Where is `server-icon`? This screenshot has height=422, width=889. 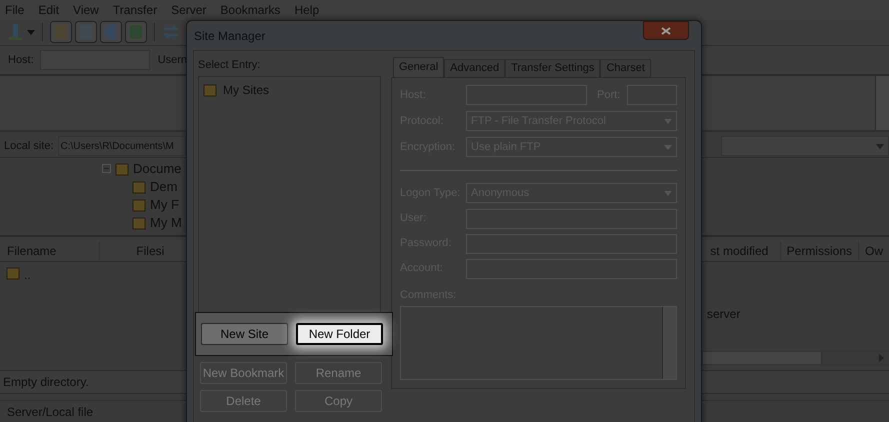 server-icon is located at coordinates (16, 32).